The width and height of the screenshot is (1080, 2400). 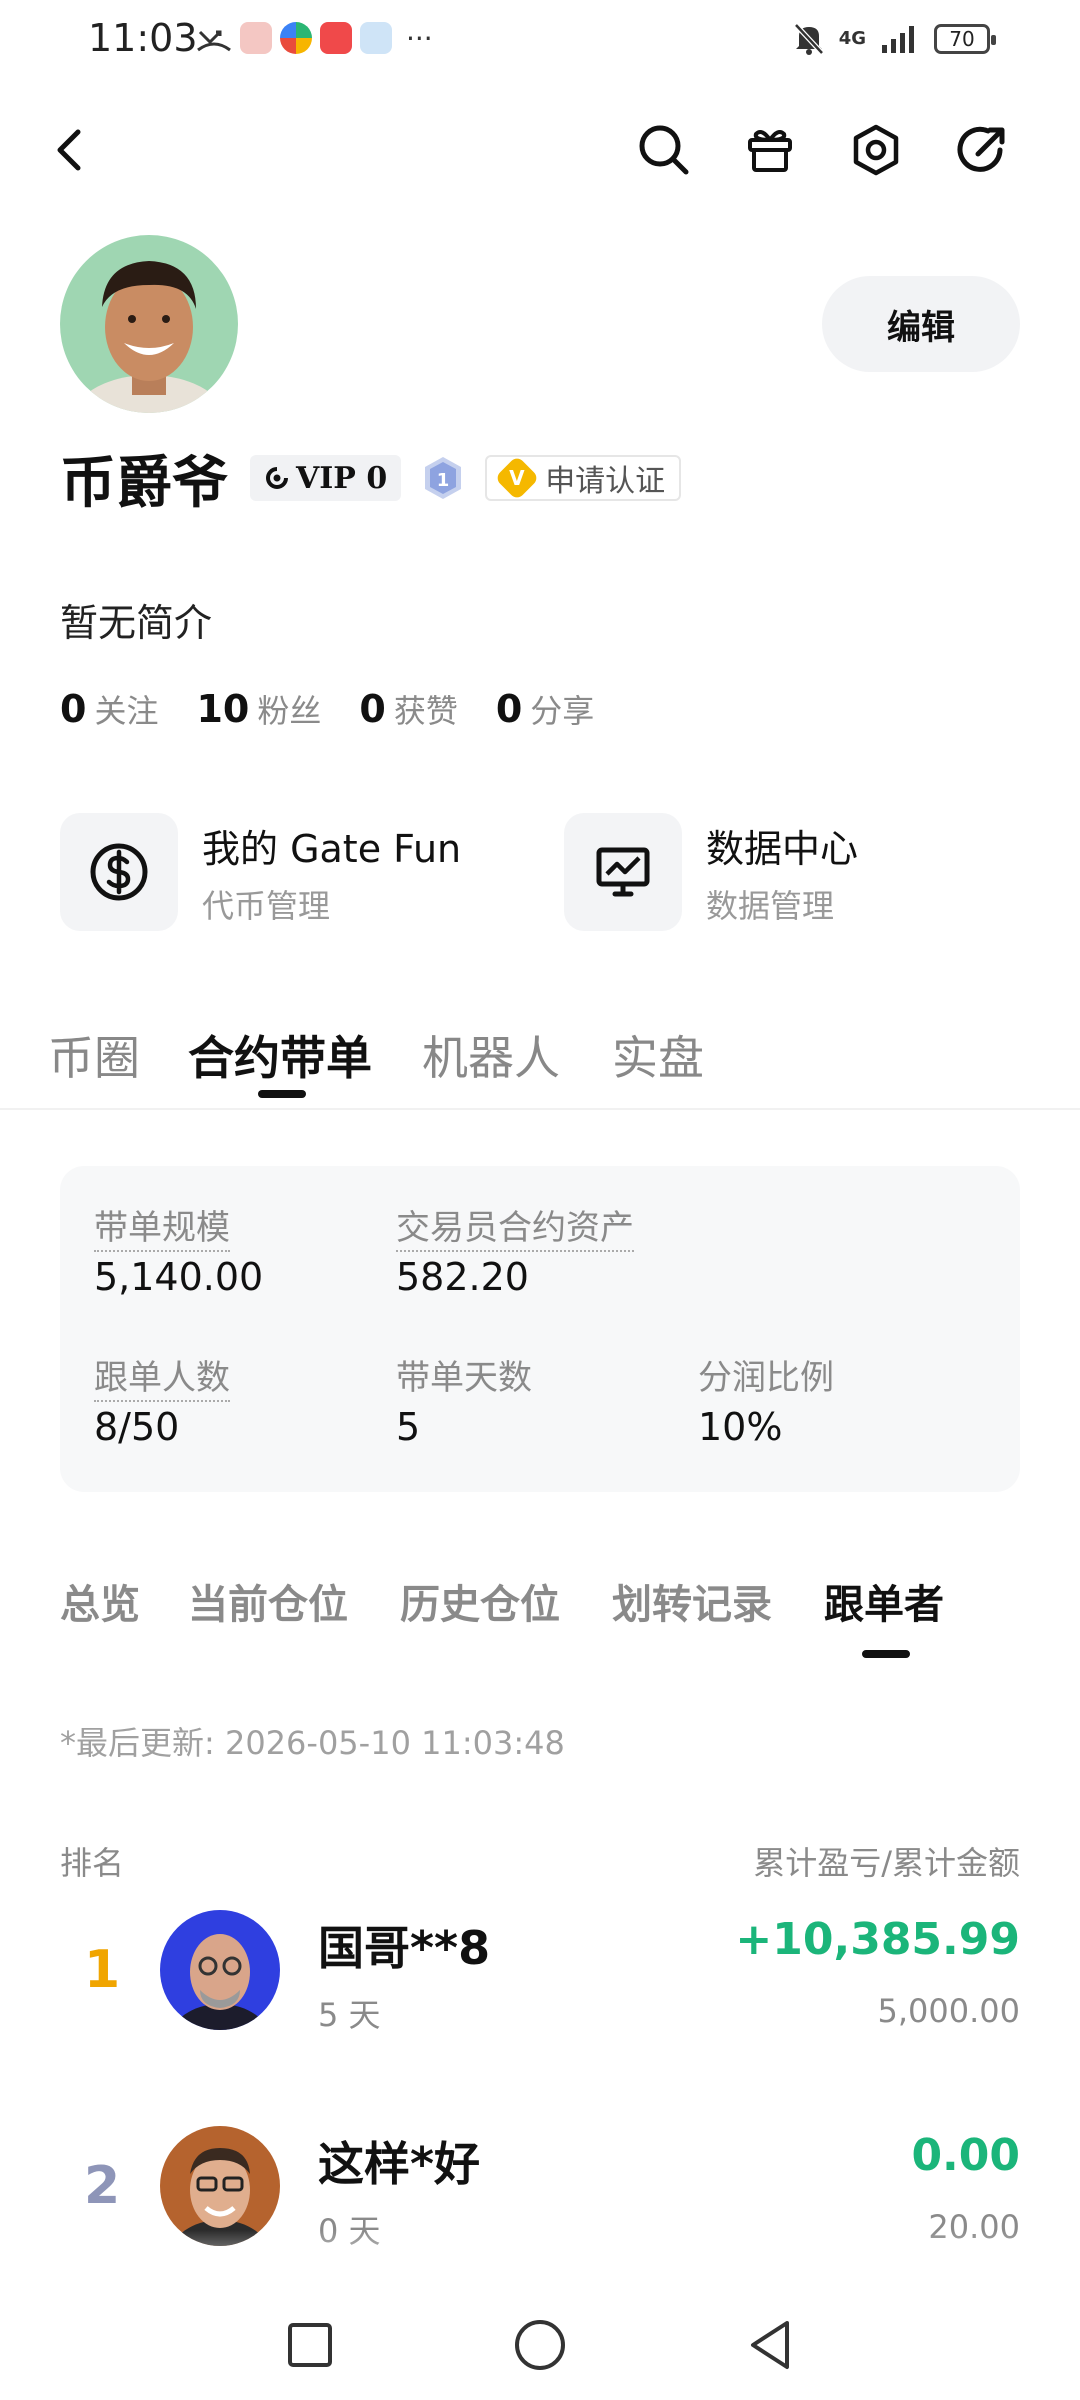 What do you see at coordinates (332, 848) in the screenshot?
I see `gate-fun-title: 我的 Gate Fun` at bounding box center [332, 848].